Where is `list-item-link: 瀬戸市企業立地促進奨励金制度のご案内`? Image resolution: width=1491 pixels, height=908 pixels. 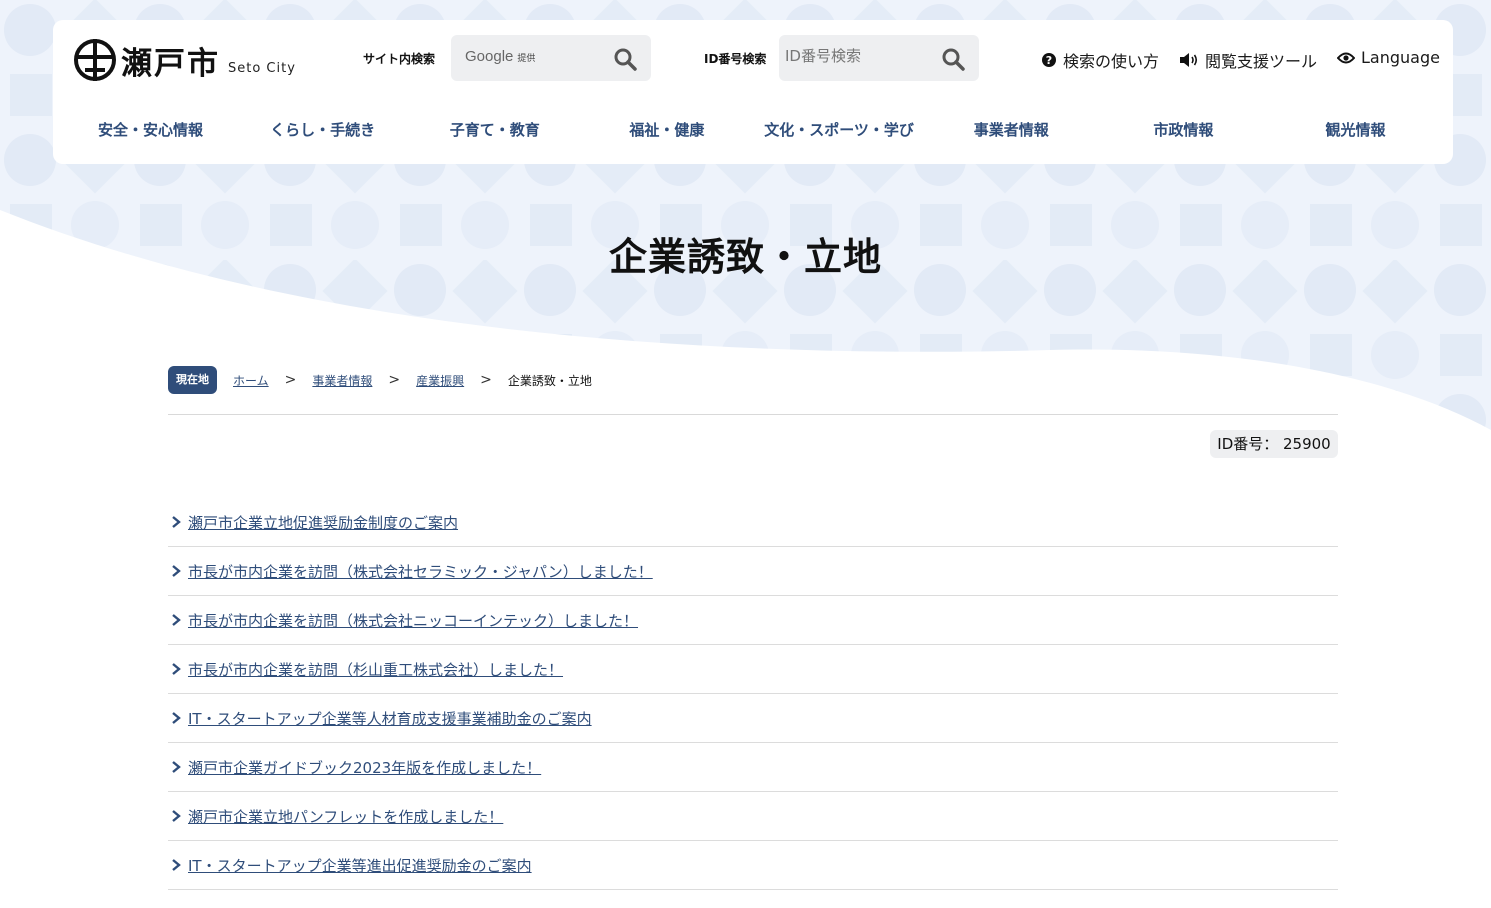
list-item-link: 瀬戸市企業立地促進奨励金制度のご案内 is located at coordinates (323, 522).